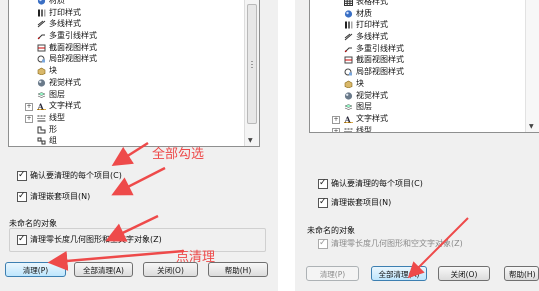 This screenshot has height=291, width=539. I want to click on scrollbar-thumb, so click(252, 64).